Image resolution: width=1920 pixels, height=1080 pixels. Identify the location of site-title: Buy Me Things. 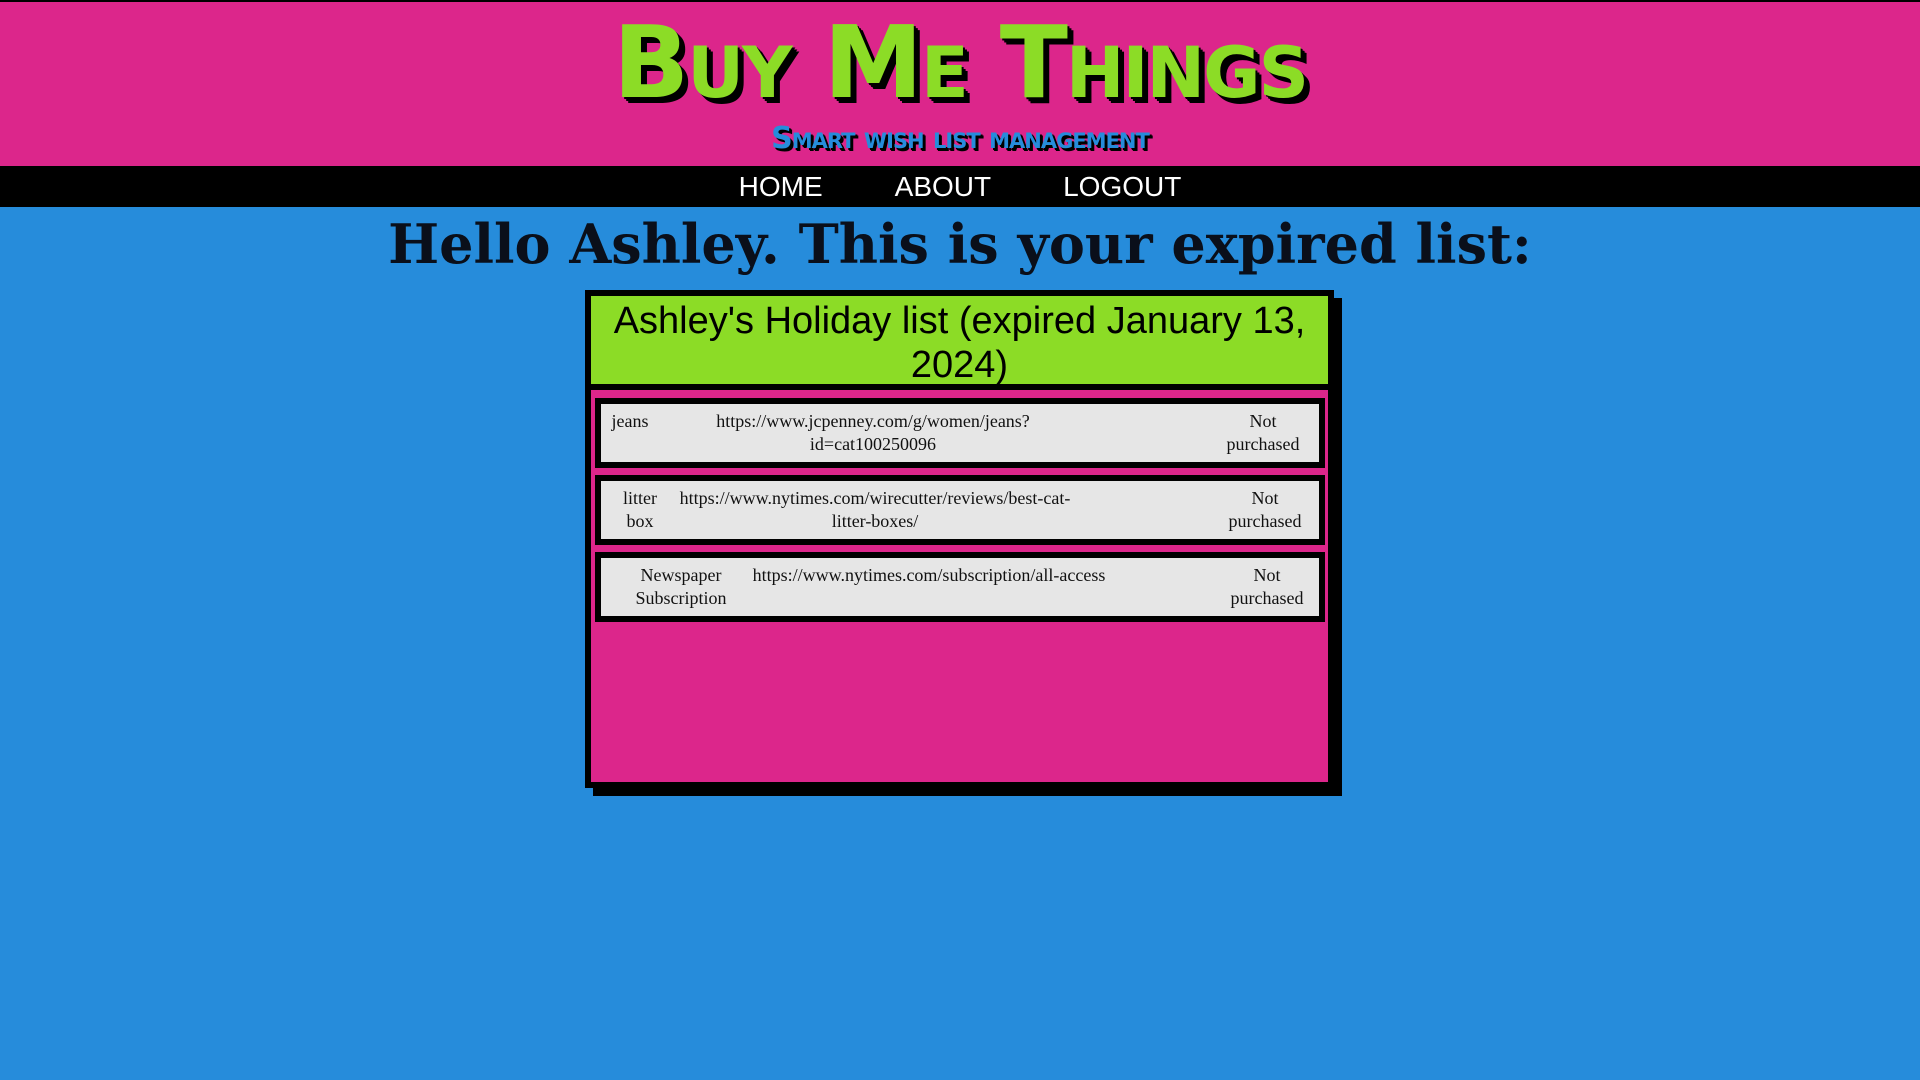
(960, 62).